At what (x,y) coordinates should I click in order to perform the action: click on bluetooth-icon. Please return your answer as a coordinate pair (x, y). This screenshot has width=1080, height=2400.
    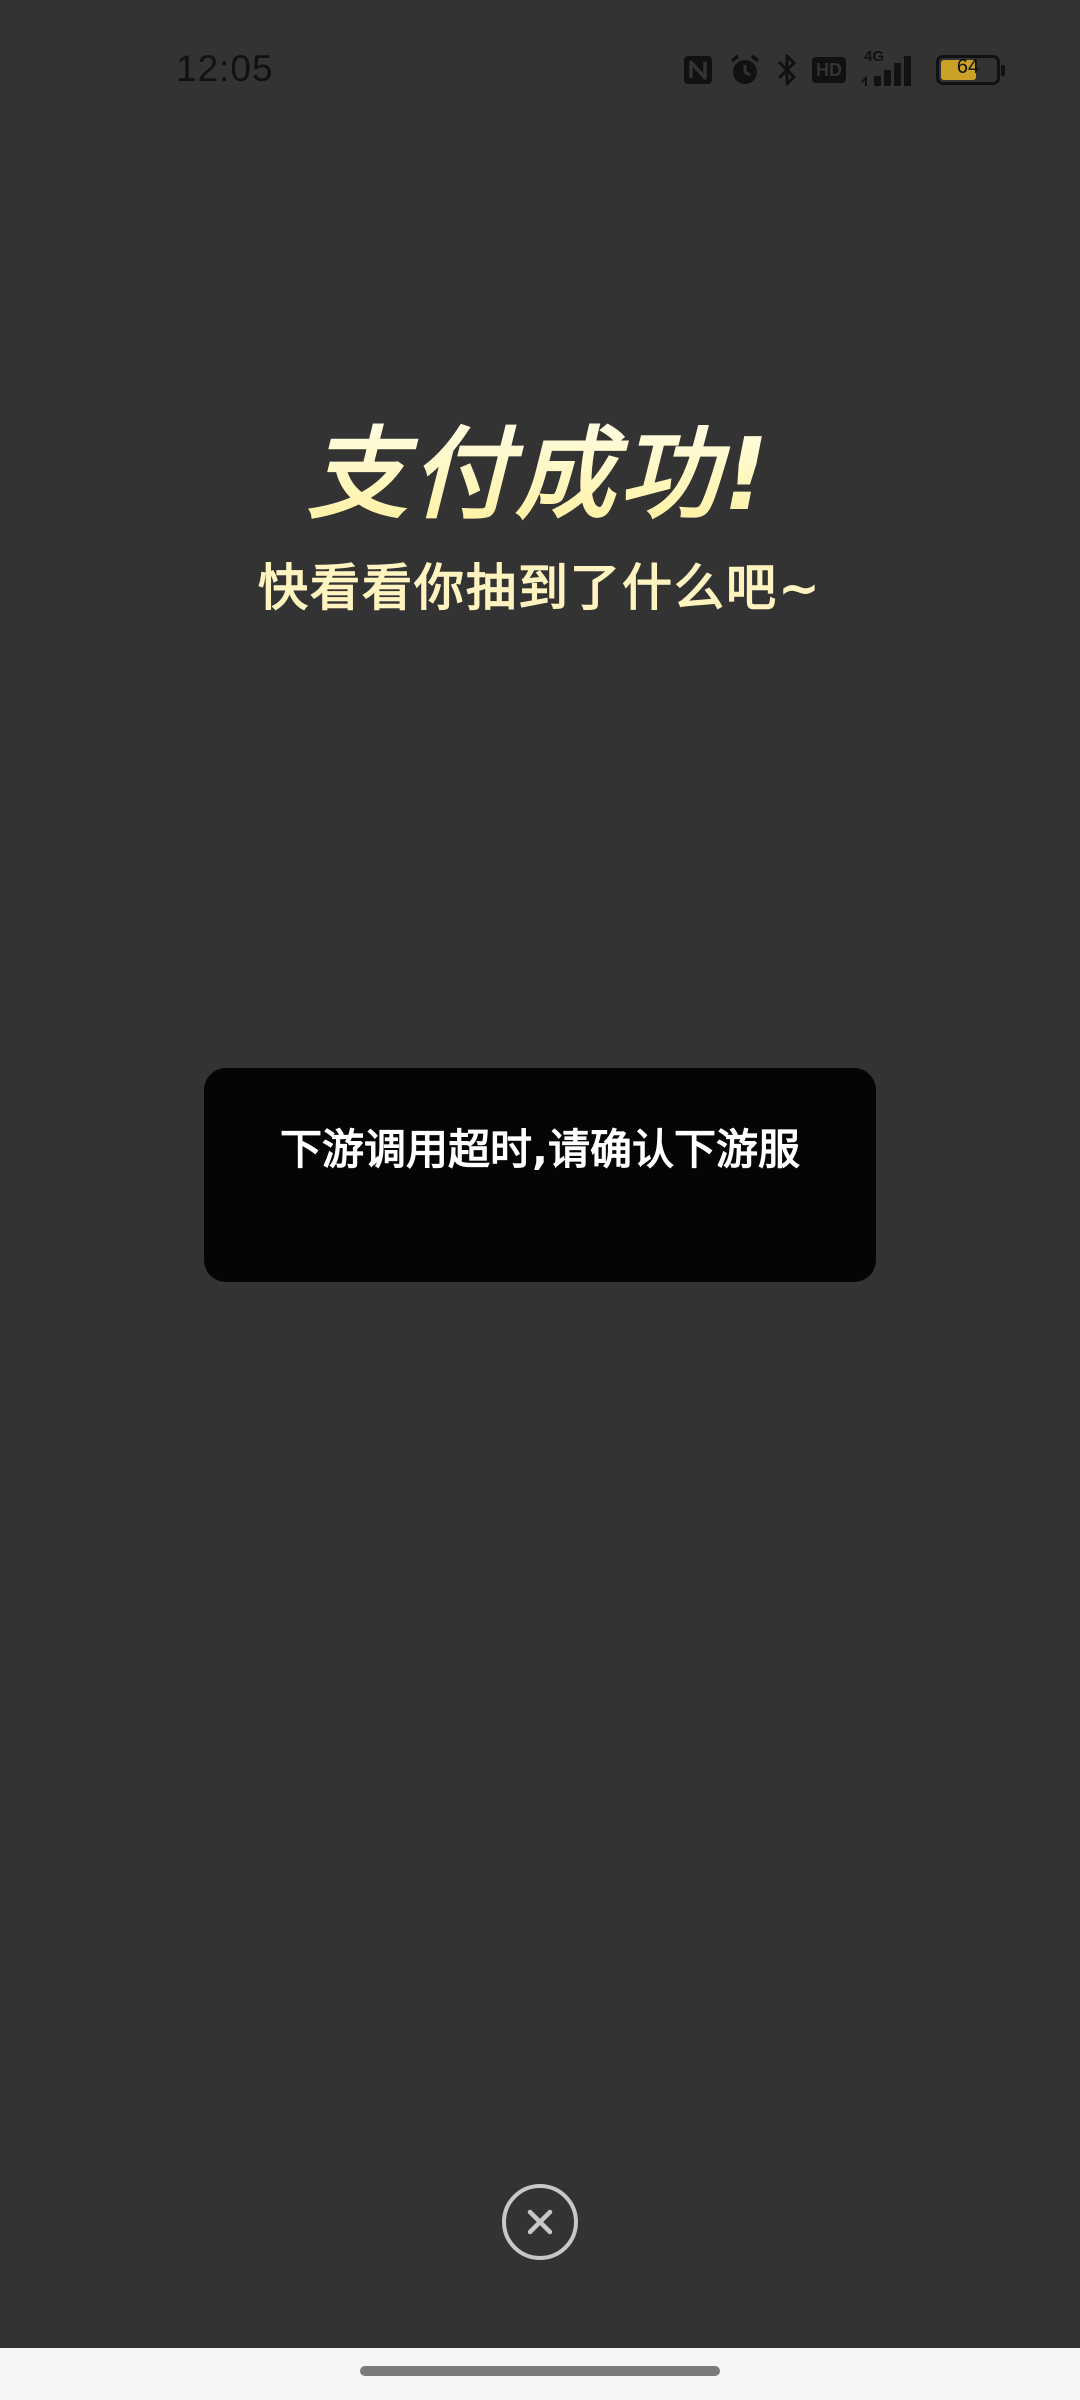
    Looking at the image, I should click on (786, 70).